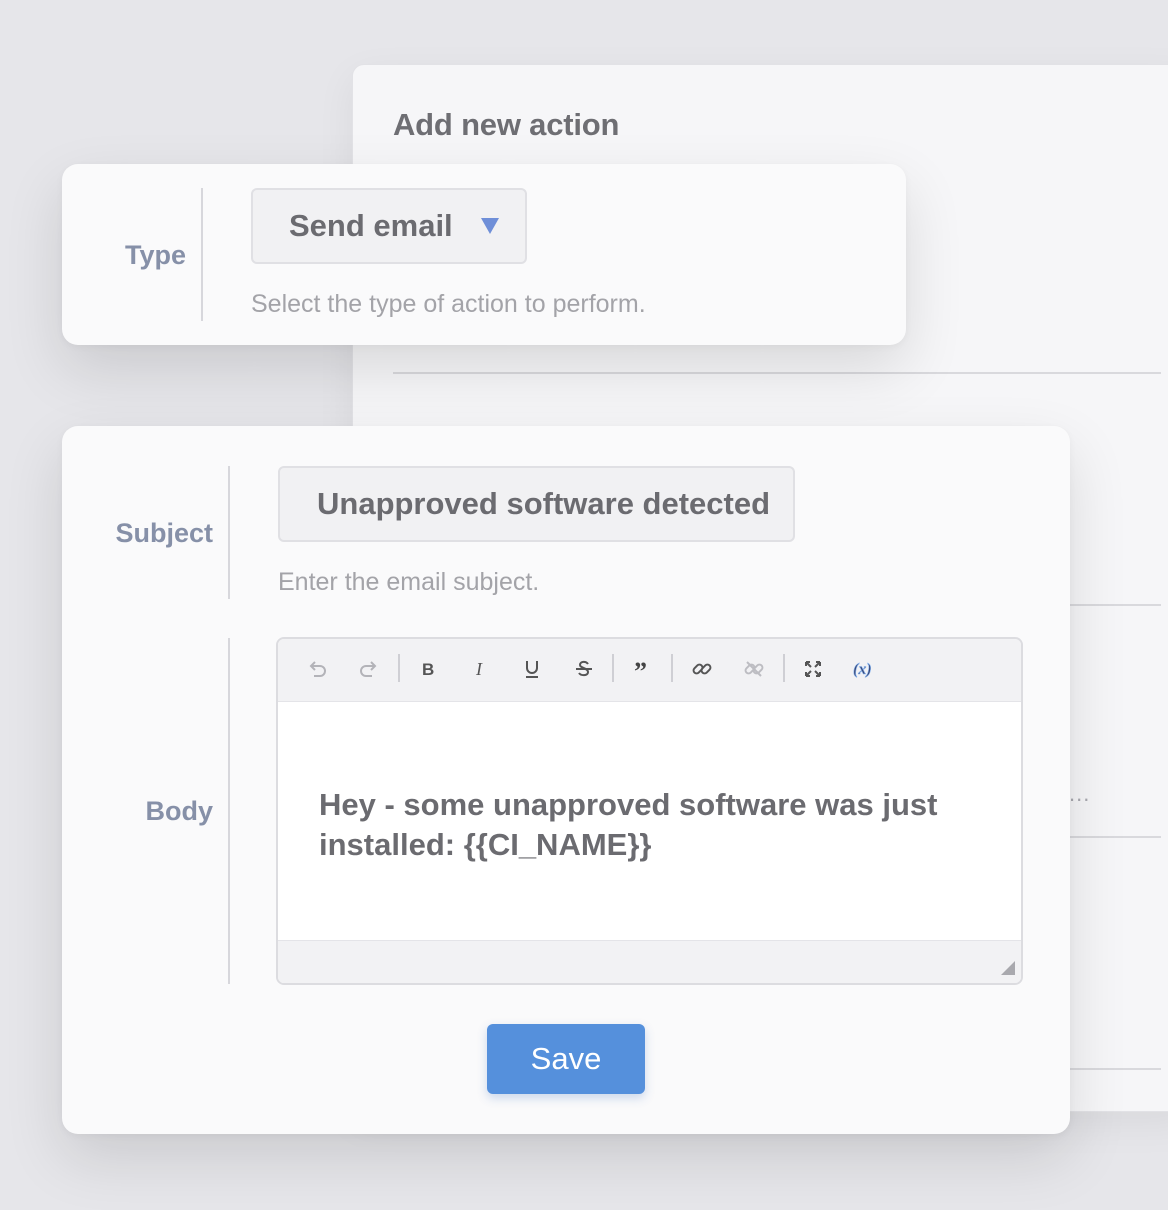 Image resolution: width=1168 pixels, height=1210 pixels. I want to click on svg-text: I, so click(479, 669).